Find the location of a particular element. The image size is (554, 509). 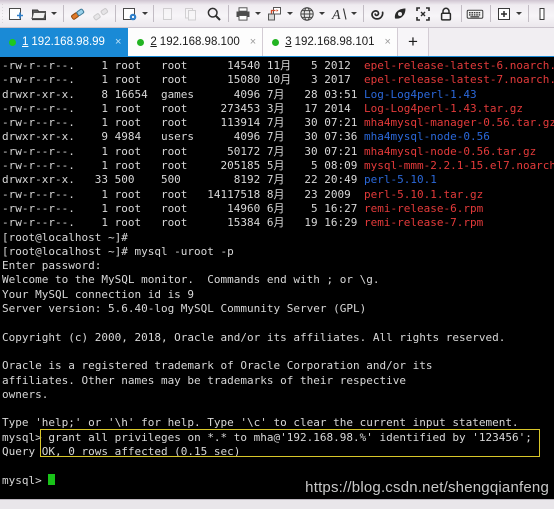

toolbar-drag-handle is located at coordinates (2, 13).